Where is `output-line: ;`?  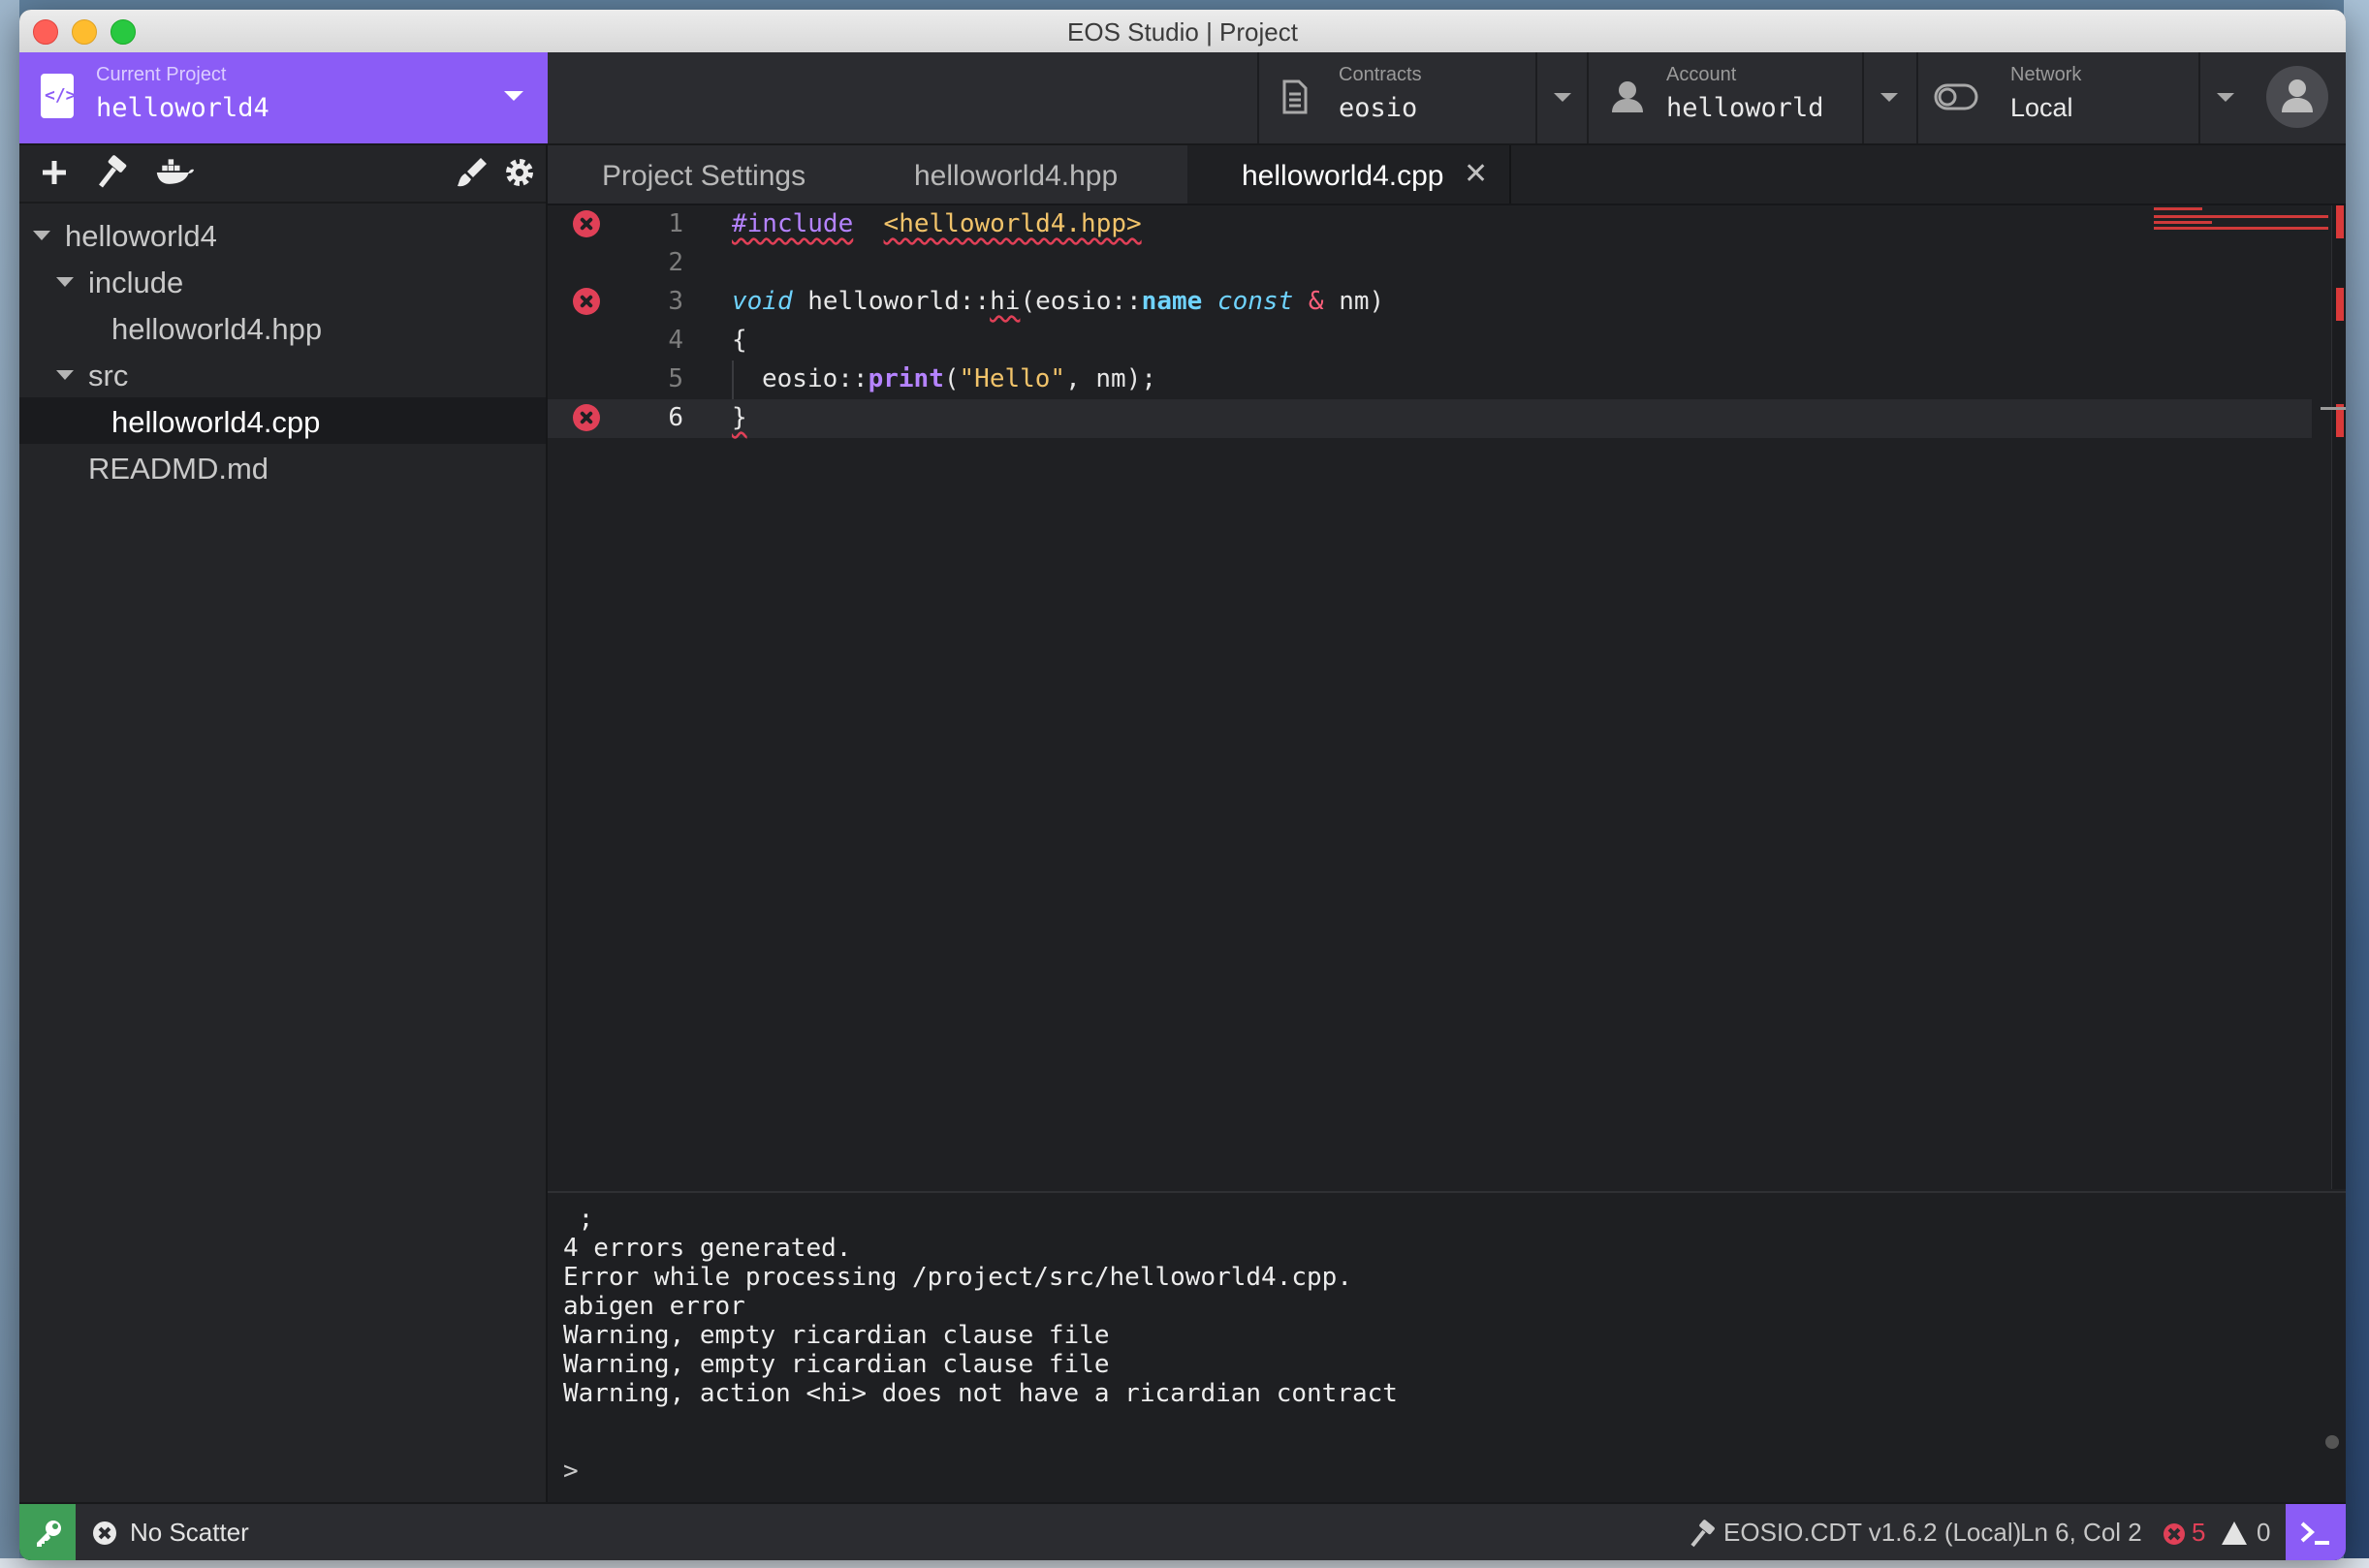
output-line: ; is located at coordinates (578, 1219).